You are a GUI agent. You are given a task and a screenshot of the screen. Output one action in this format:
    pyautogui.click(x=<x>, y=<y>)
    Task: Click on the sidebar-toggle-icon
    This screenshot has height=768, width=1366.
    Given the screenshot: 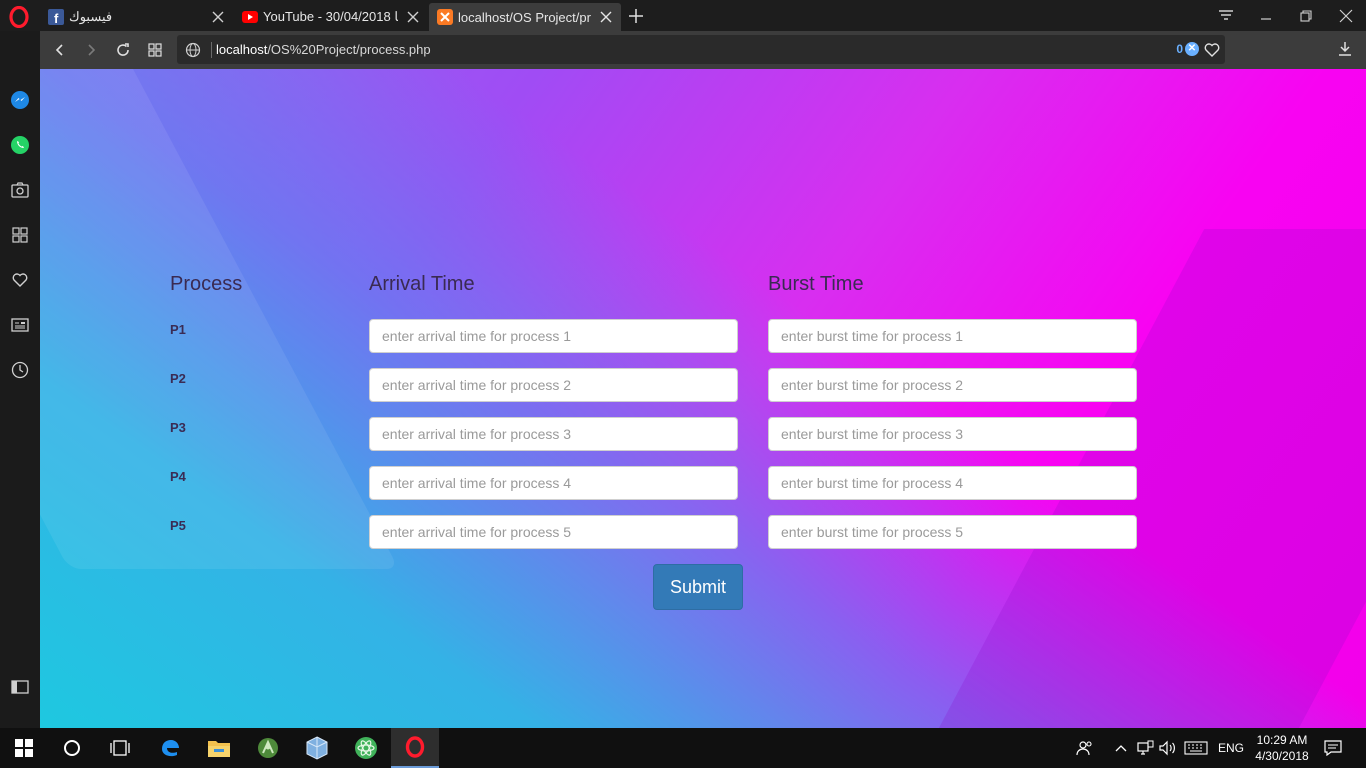 What is the action you would take?
    pyautogui.click(x=20, y=687)
    